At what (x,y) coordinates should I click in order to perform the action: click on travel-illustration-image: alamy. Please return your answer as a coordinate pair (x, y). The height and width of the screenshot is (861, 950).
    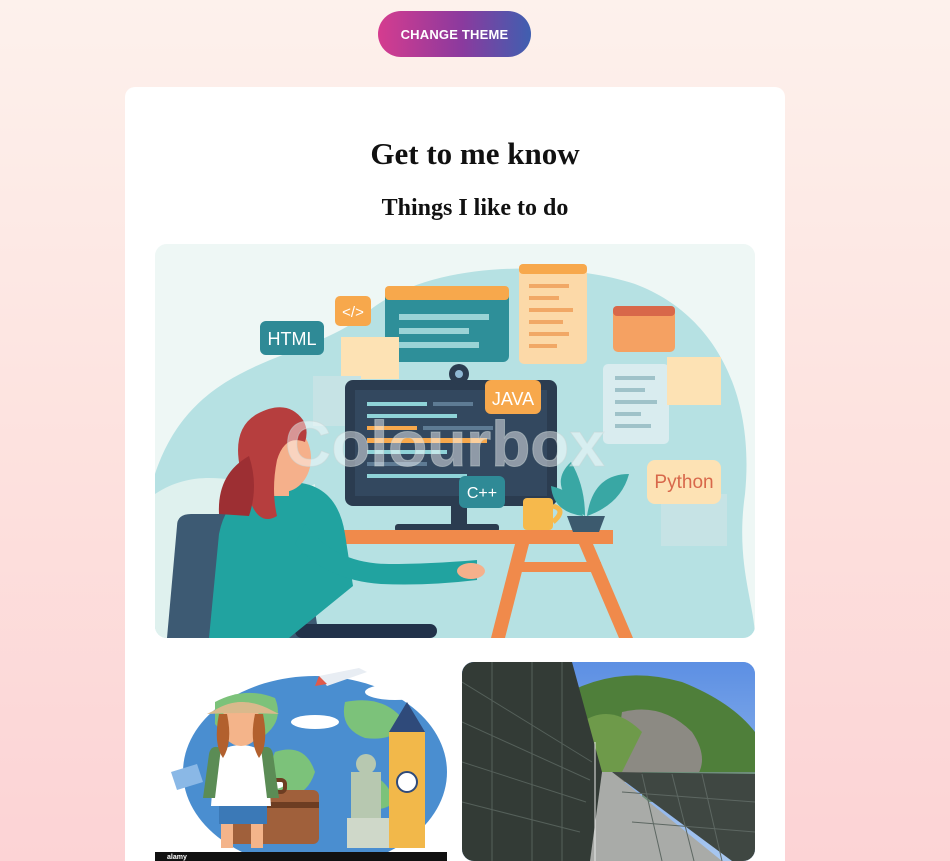
    Looking at the image, I should click on (301, 761).